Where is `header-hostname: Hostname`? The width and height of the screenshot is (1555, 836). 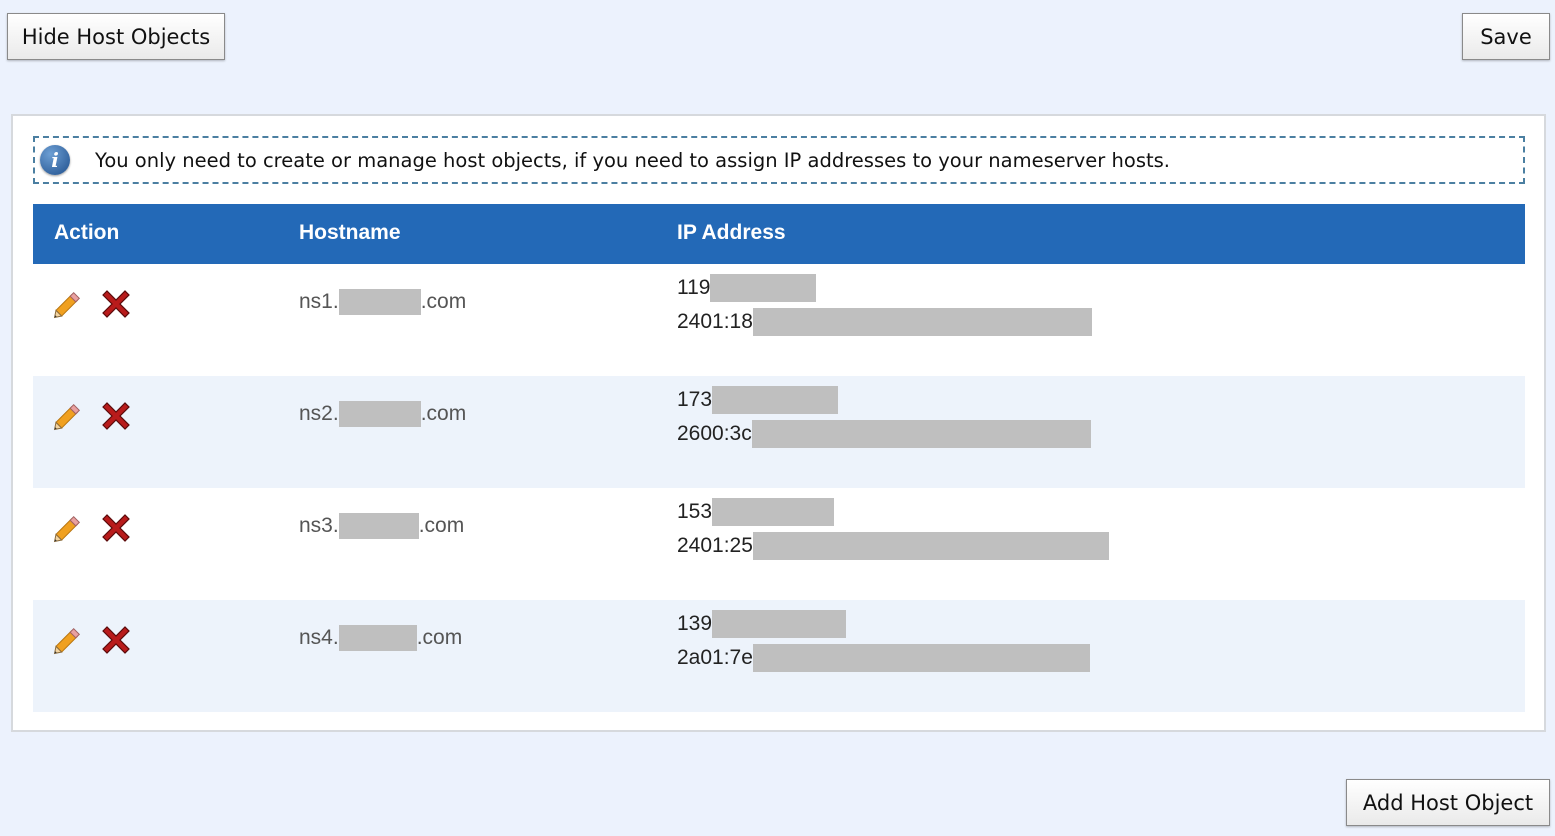
header-hostname: Hostname is located at coordinates (350, 232).